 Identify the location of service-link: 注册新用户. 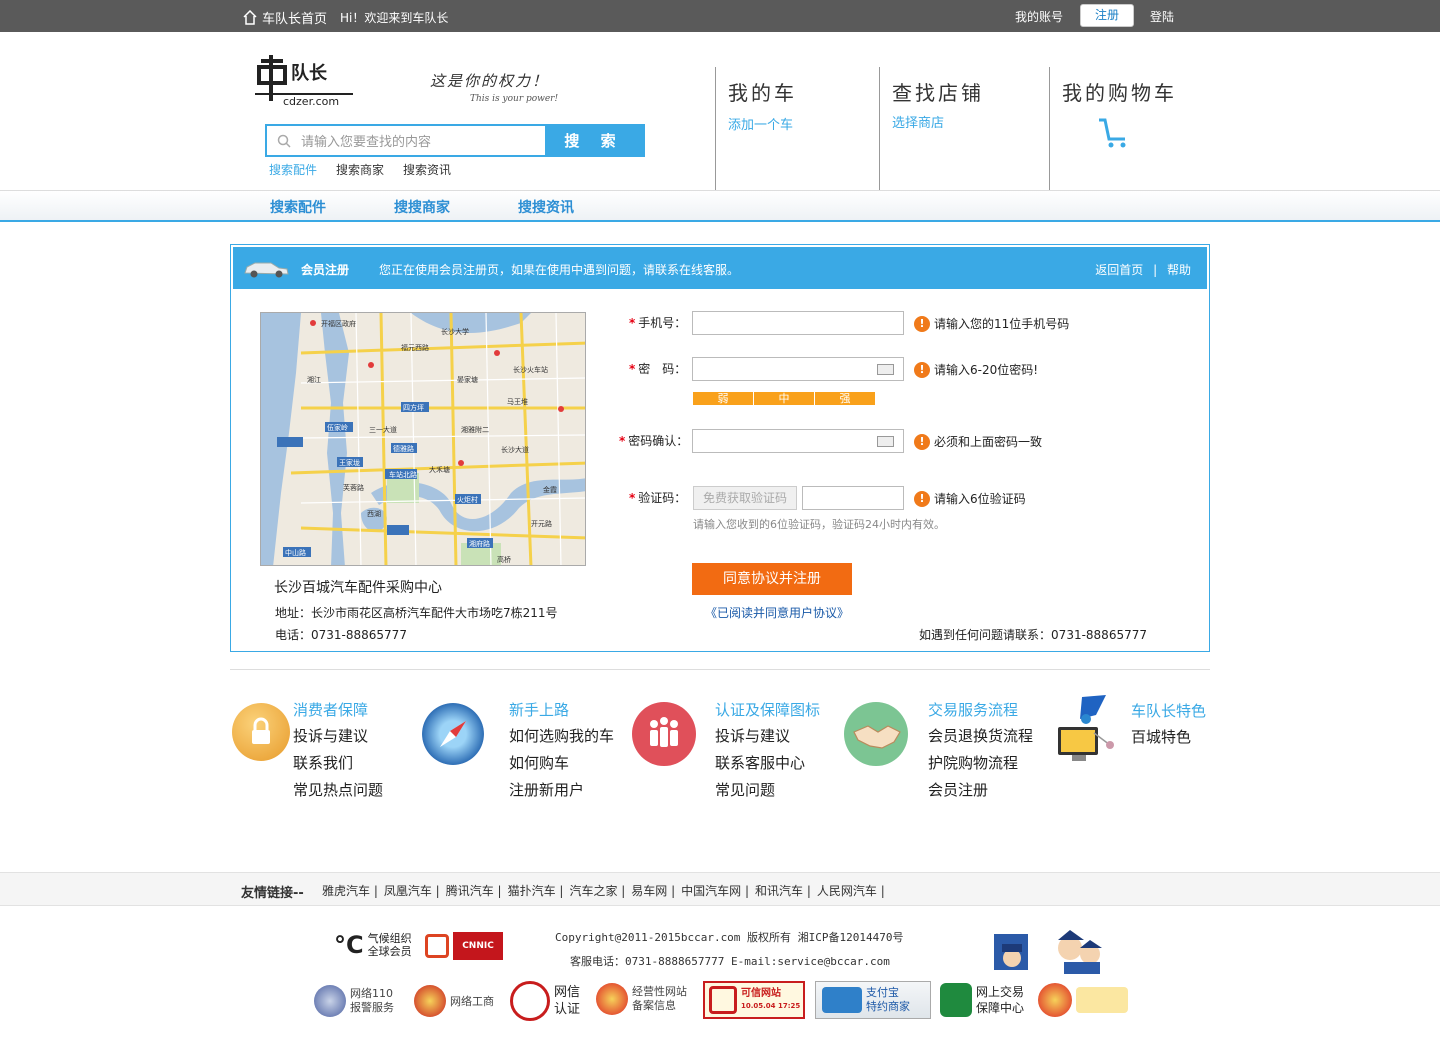
(546, 789).